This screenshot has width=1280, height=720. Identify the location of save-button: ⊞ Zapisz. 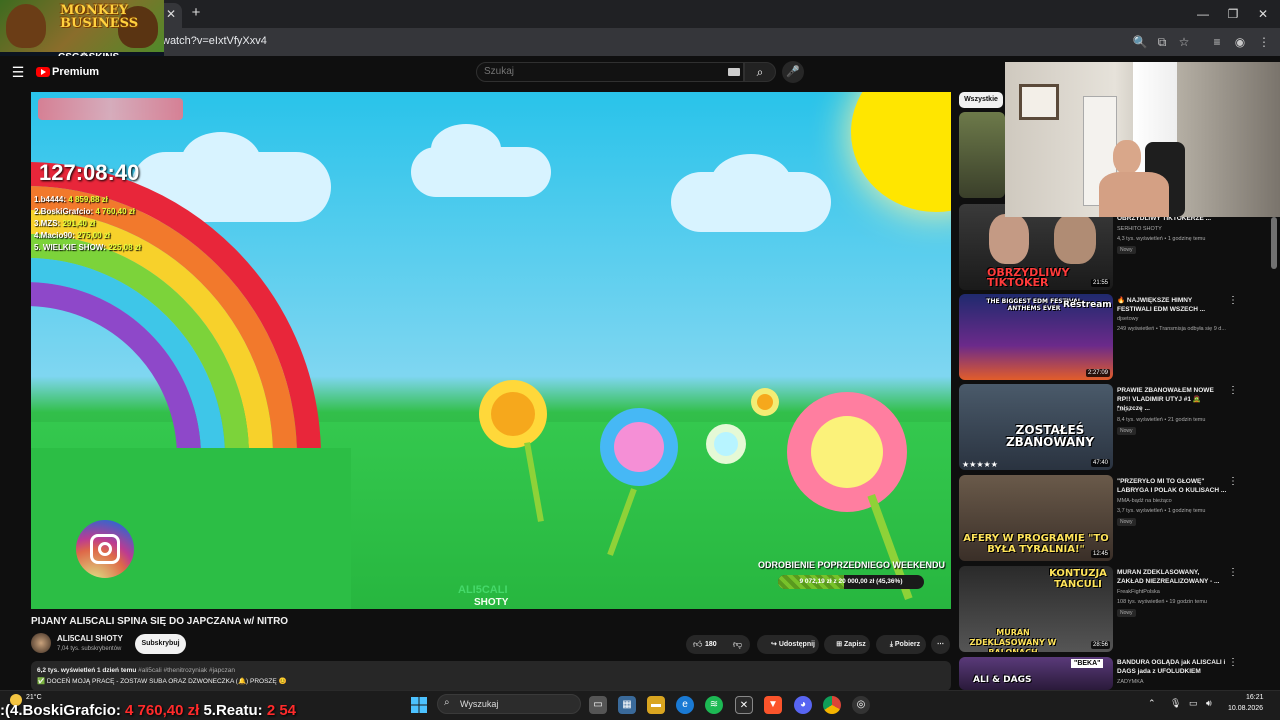
(847, 644).